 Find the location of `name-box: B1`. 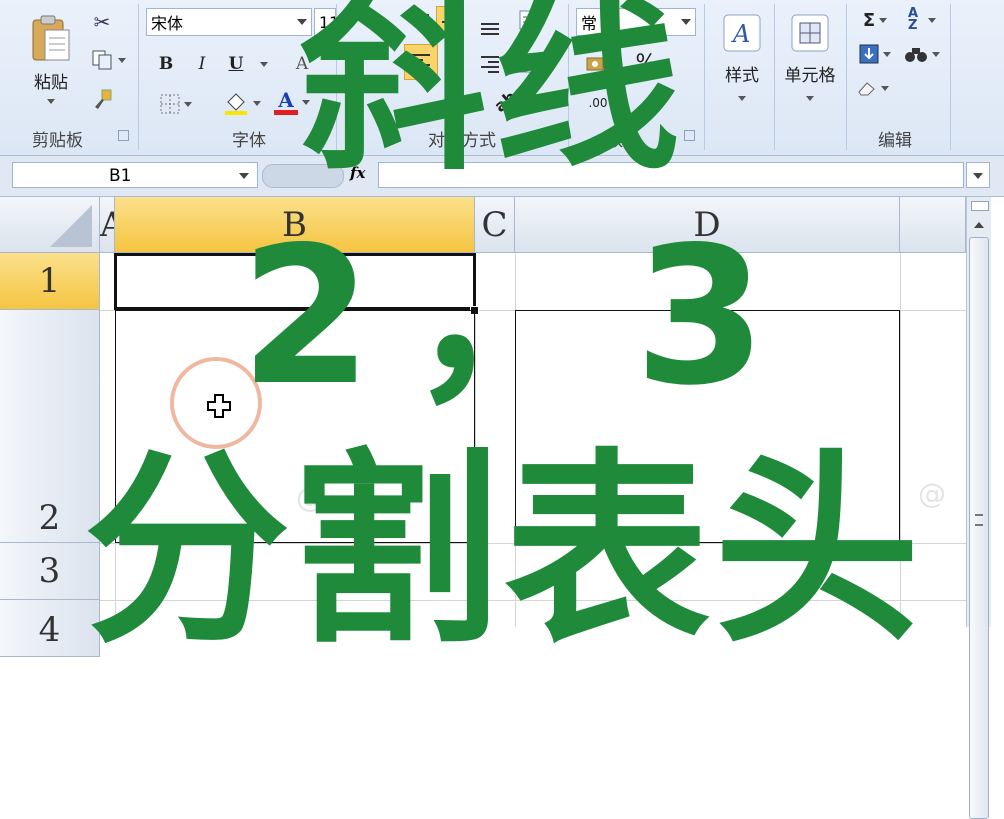

name-box: B1 is located at coordinates (135, 175).